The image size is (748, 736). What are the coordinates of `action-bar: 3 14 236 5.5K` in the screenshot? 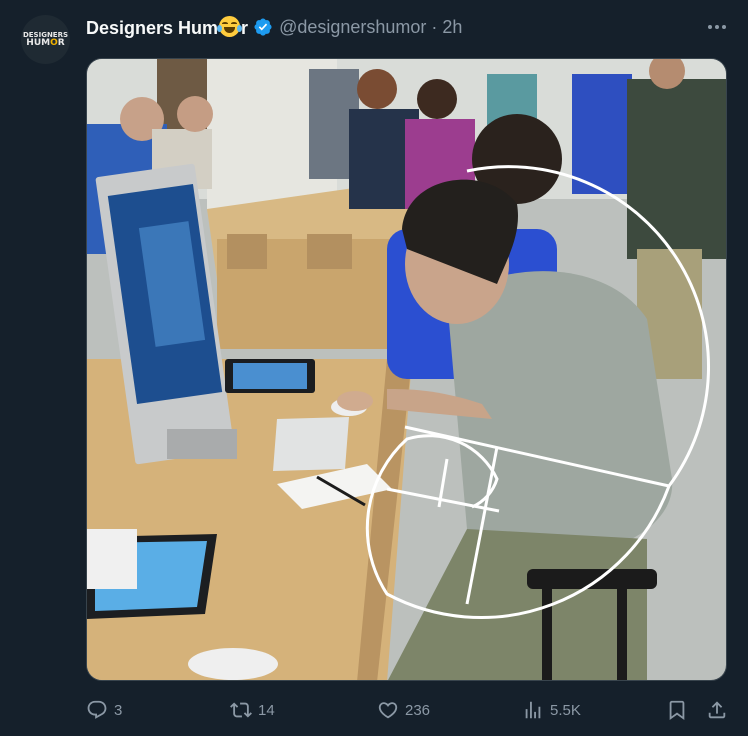 It's located at (411, 710).